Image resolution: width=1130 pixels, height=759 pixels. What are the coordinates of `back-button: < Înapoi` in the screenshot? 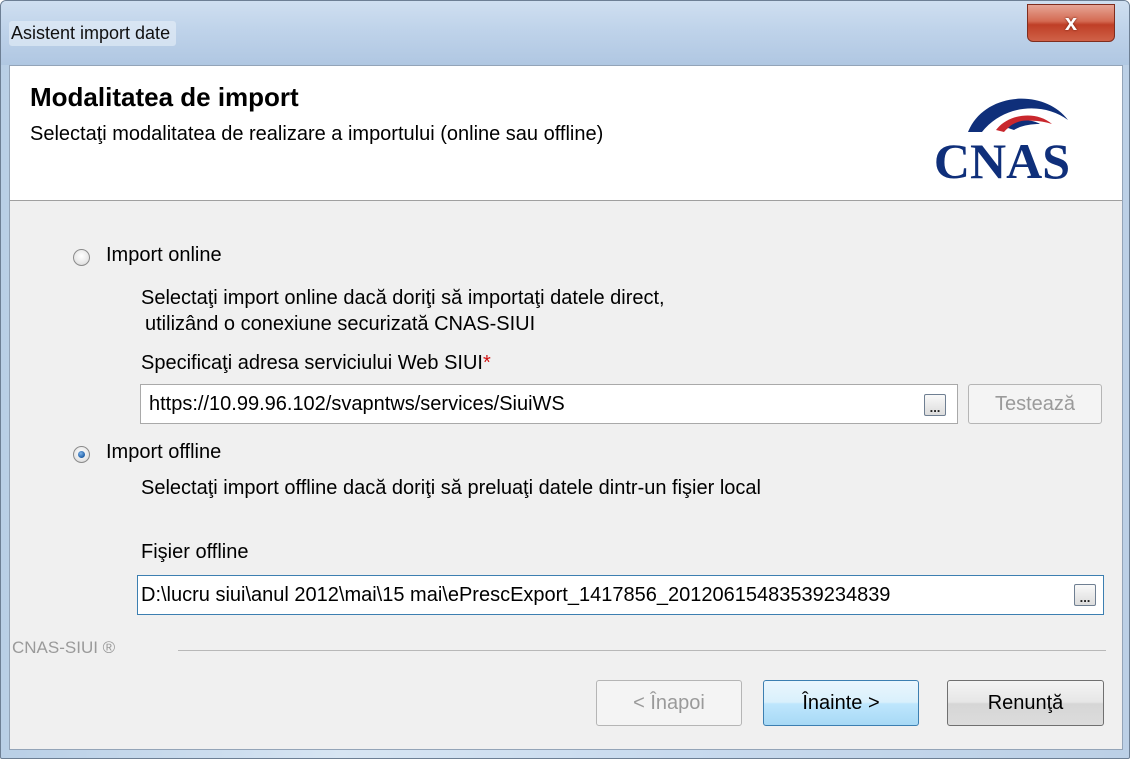 It's located at (669, 703).